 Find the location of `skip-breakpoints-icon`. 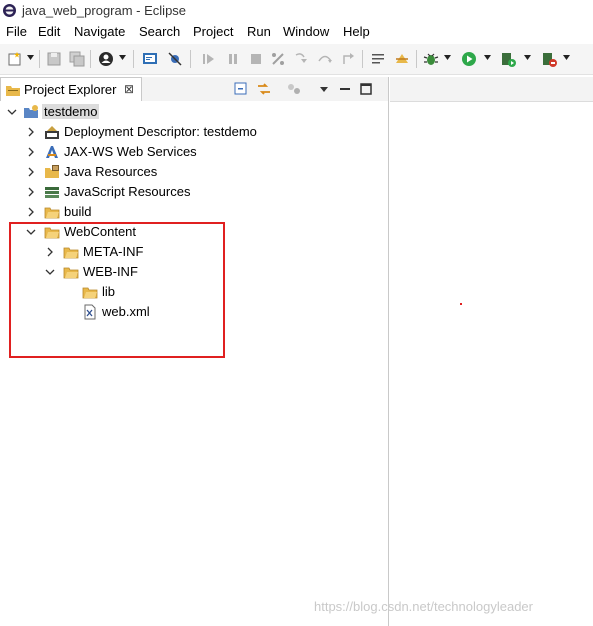

skip-breakpoints-icon is located at coordinates (175, 59).